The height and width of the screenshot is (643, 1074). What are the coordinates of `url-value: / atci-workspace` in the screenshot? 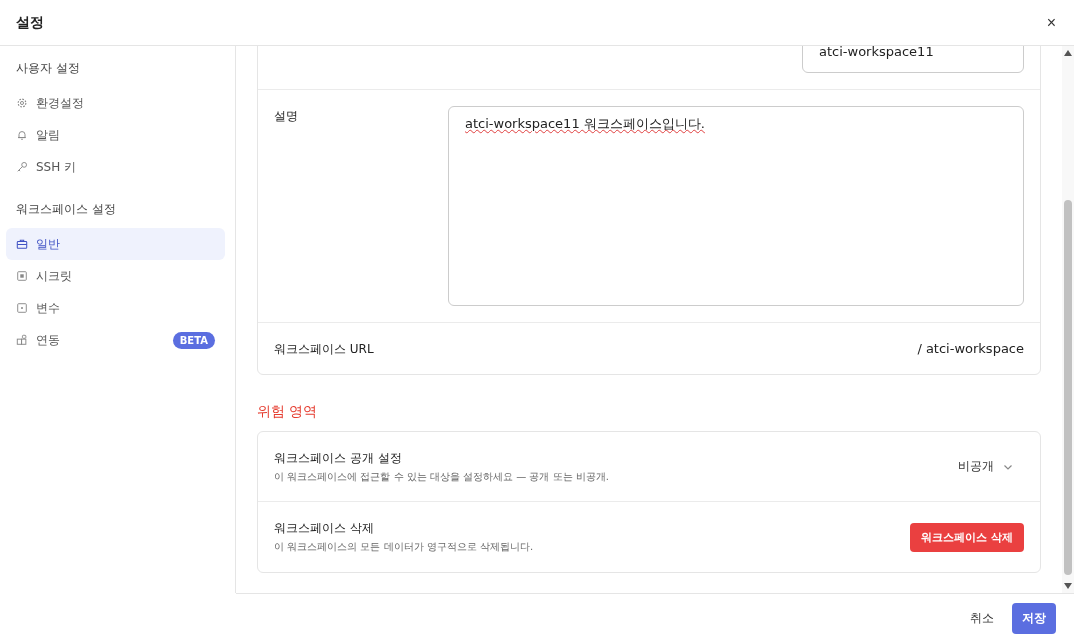 It's located at (970, 348).